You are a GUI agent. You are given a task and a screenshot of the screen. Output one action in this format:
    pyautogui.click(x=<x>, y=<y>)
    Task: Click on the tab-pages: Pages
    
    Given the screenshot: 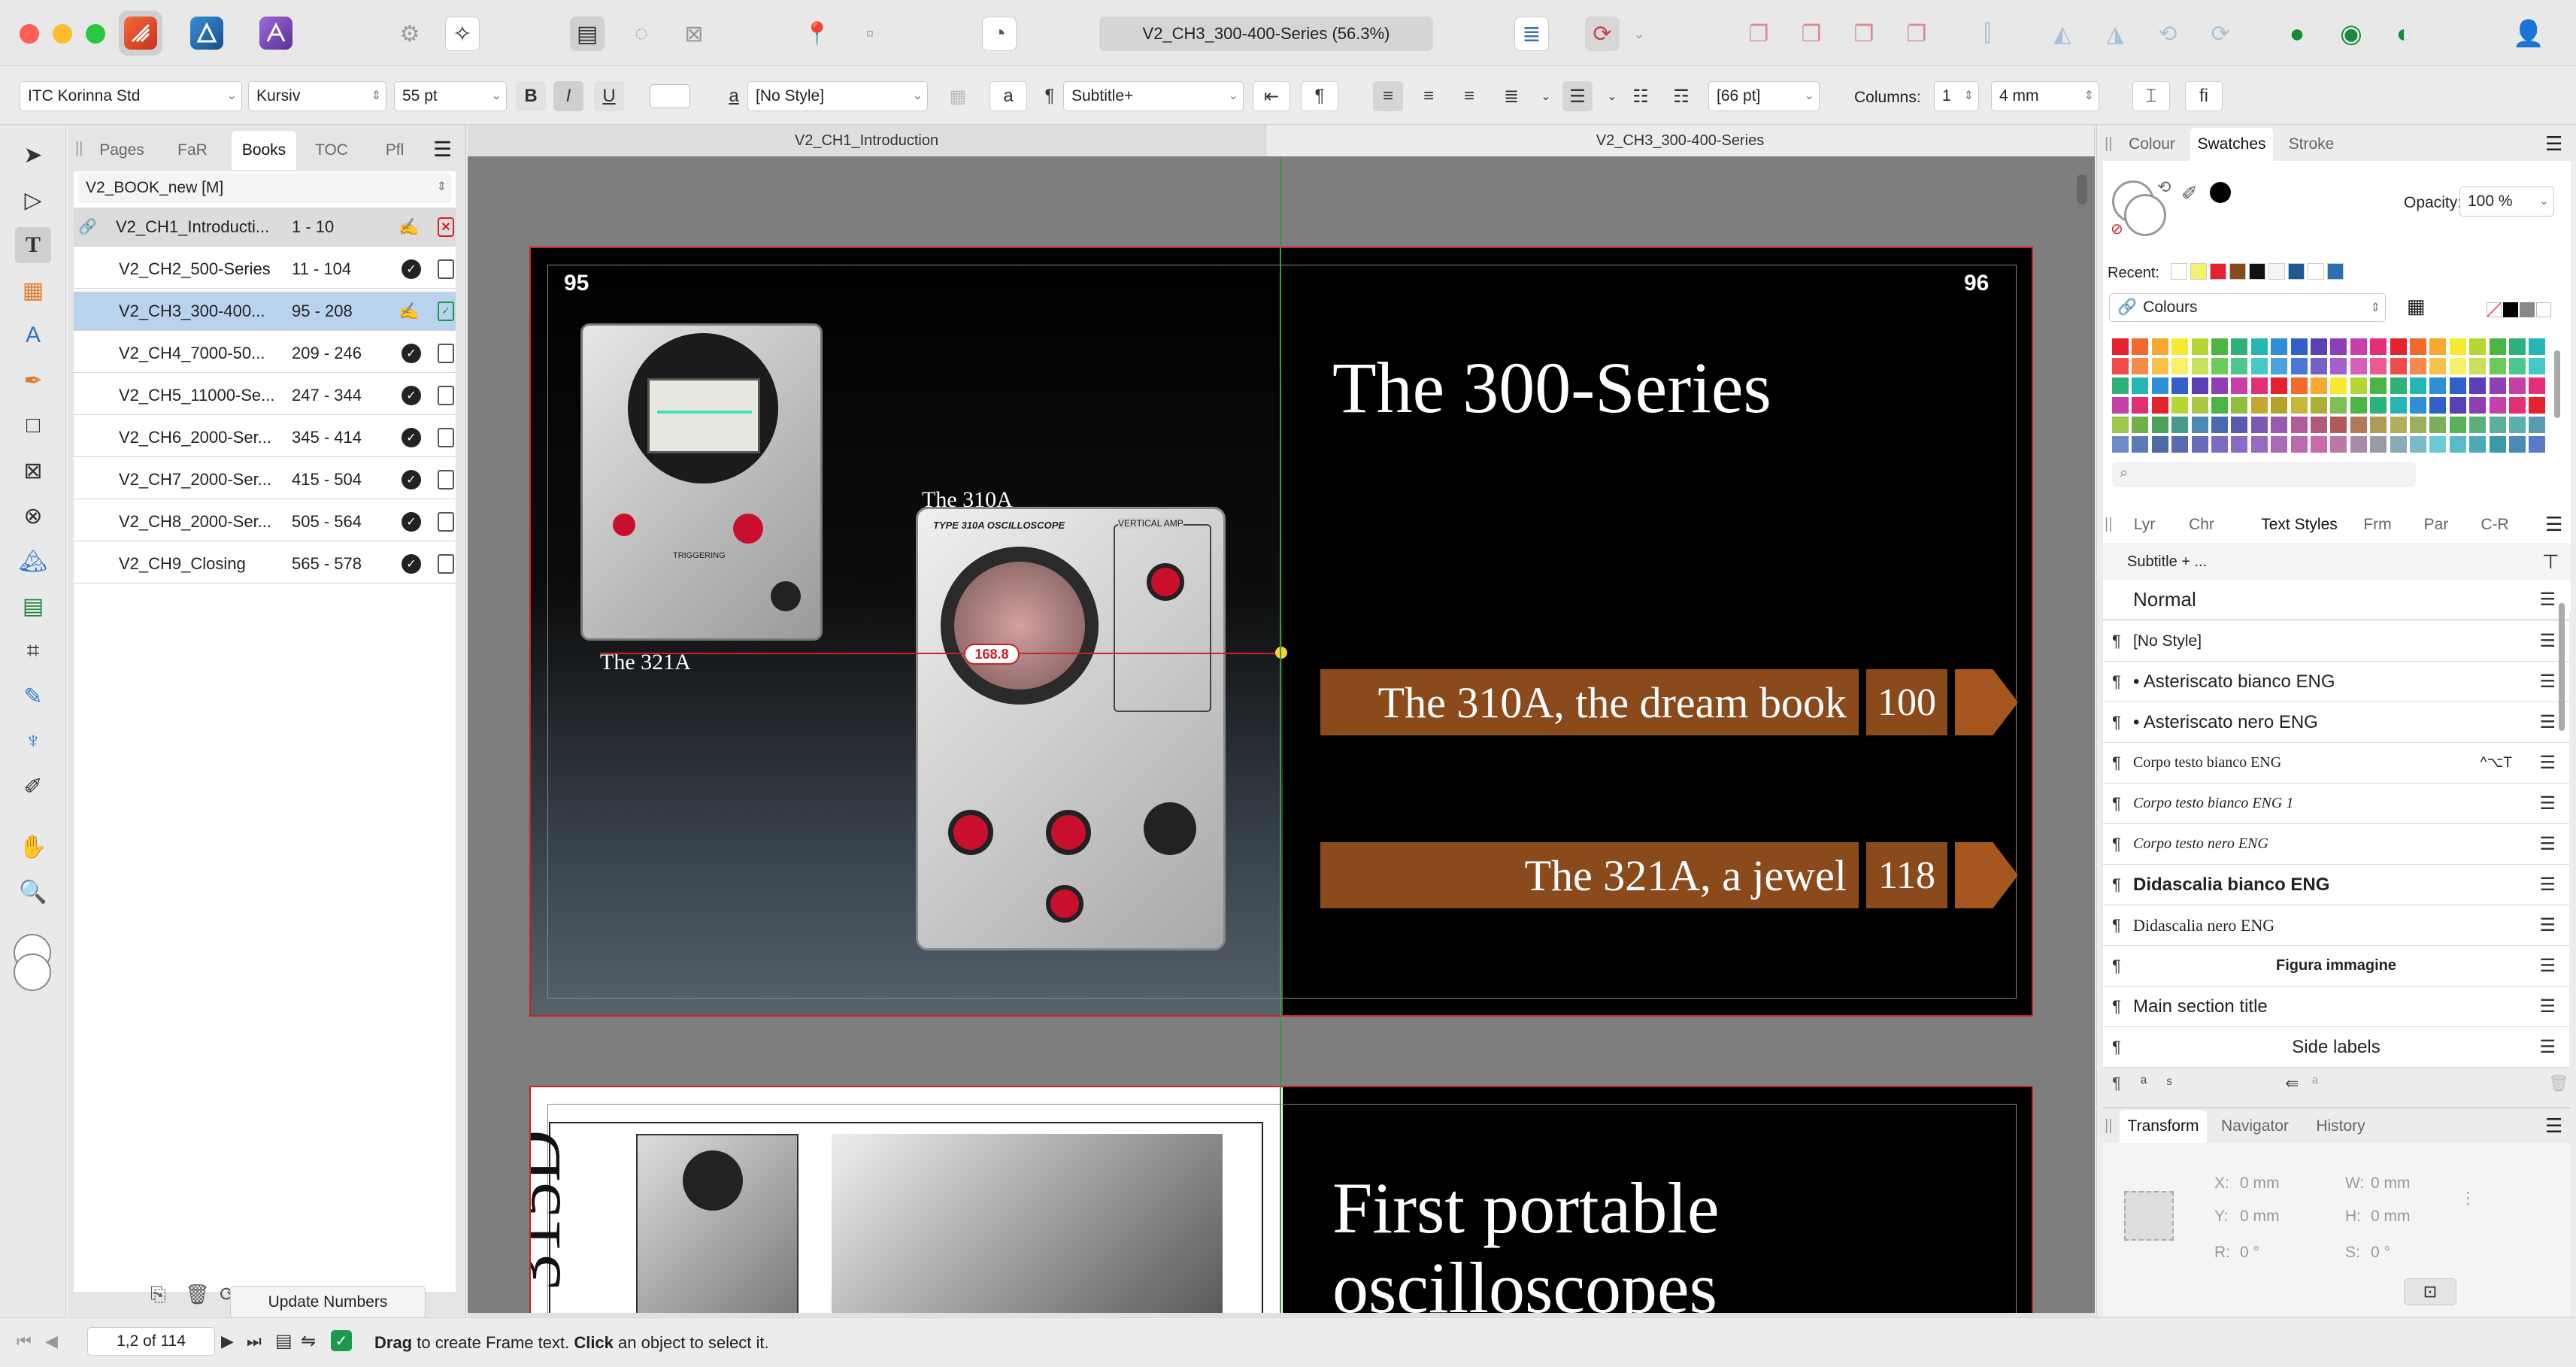 What is the action you would take?
    pyautogui.click(x=122, y=150)
    